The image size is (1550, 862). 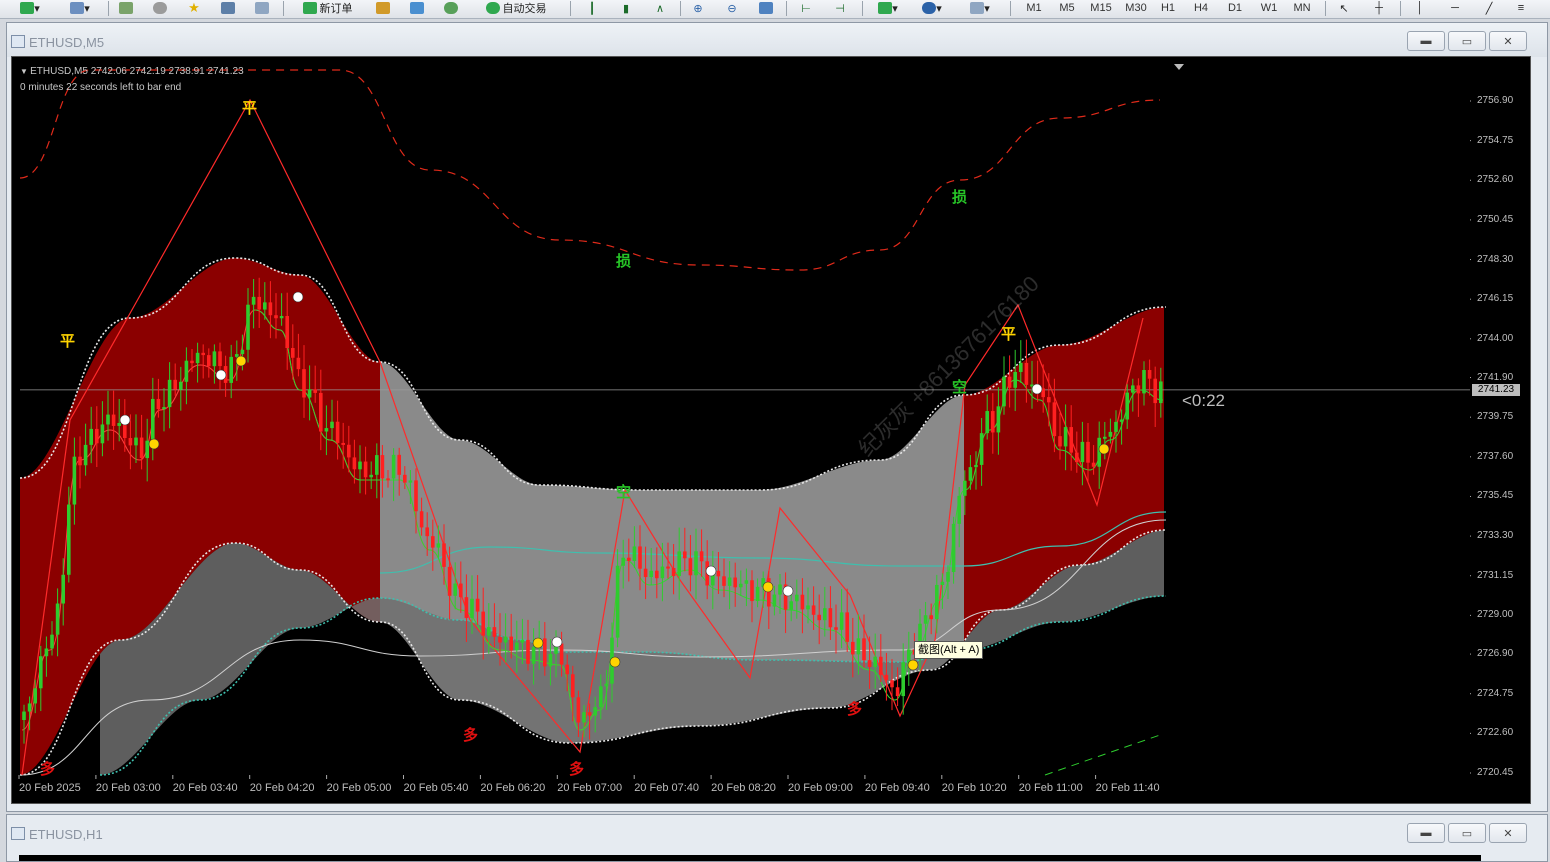 What do you see at coordinates (241, 361) in the screenshot?
I see `yellow-signal-dot` at bounding box center [241, 361].